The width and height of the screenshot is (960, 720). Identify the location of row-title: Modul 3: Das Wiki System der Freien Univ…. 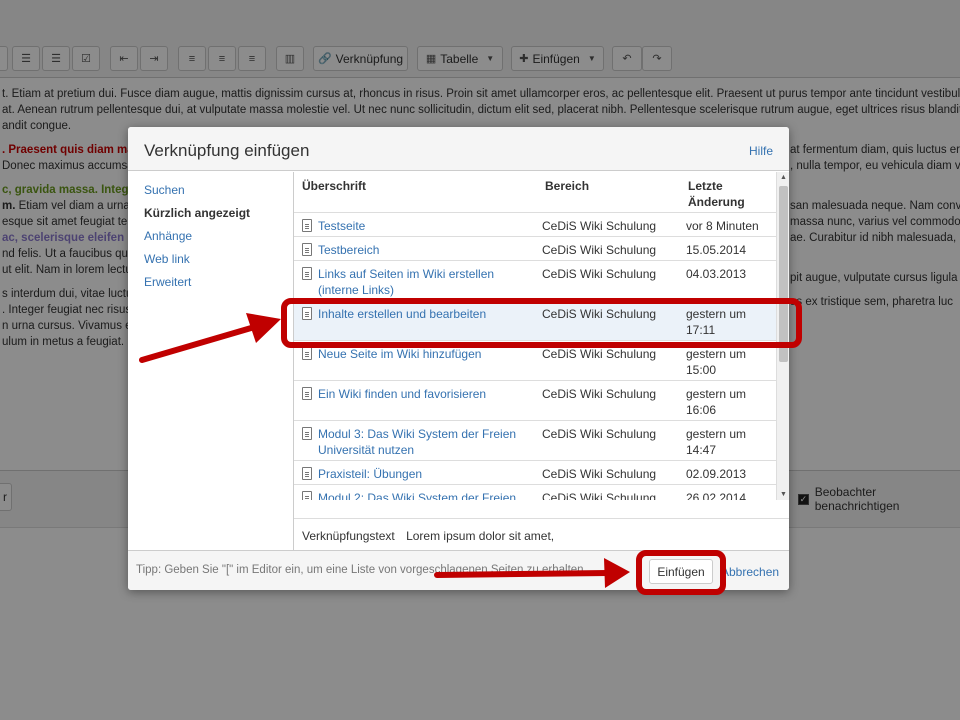
(428, 442).